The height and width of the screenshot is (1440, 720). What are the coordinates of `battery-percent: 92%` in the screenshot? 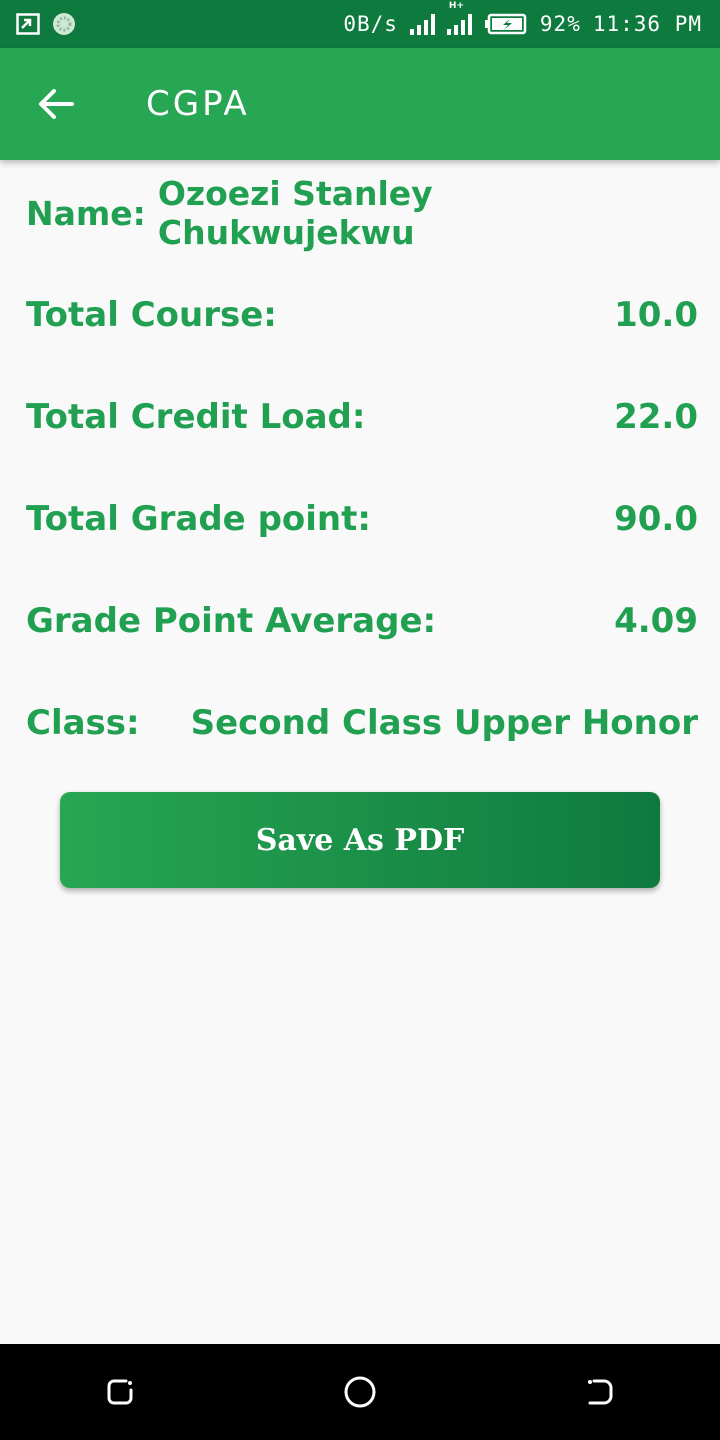 It's located at (560, 24).